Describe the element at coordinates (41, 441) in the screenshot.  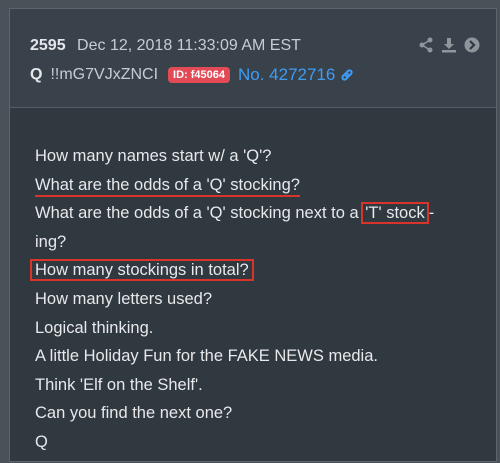
I see `body-line: Q` at that location.